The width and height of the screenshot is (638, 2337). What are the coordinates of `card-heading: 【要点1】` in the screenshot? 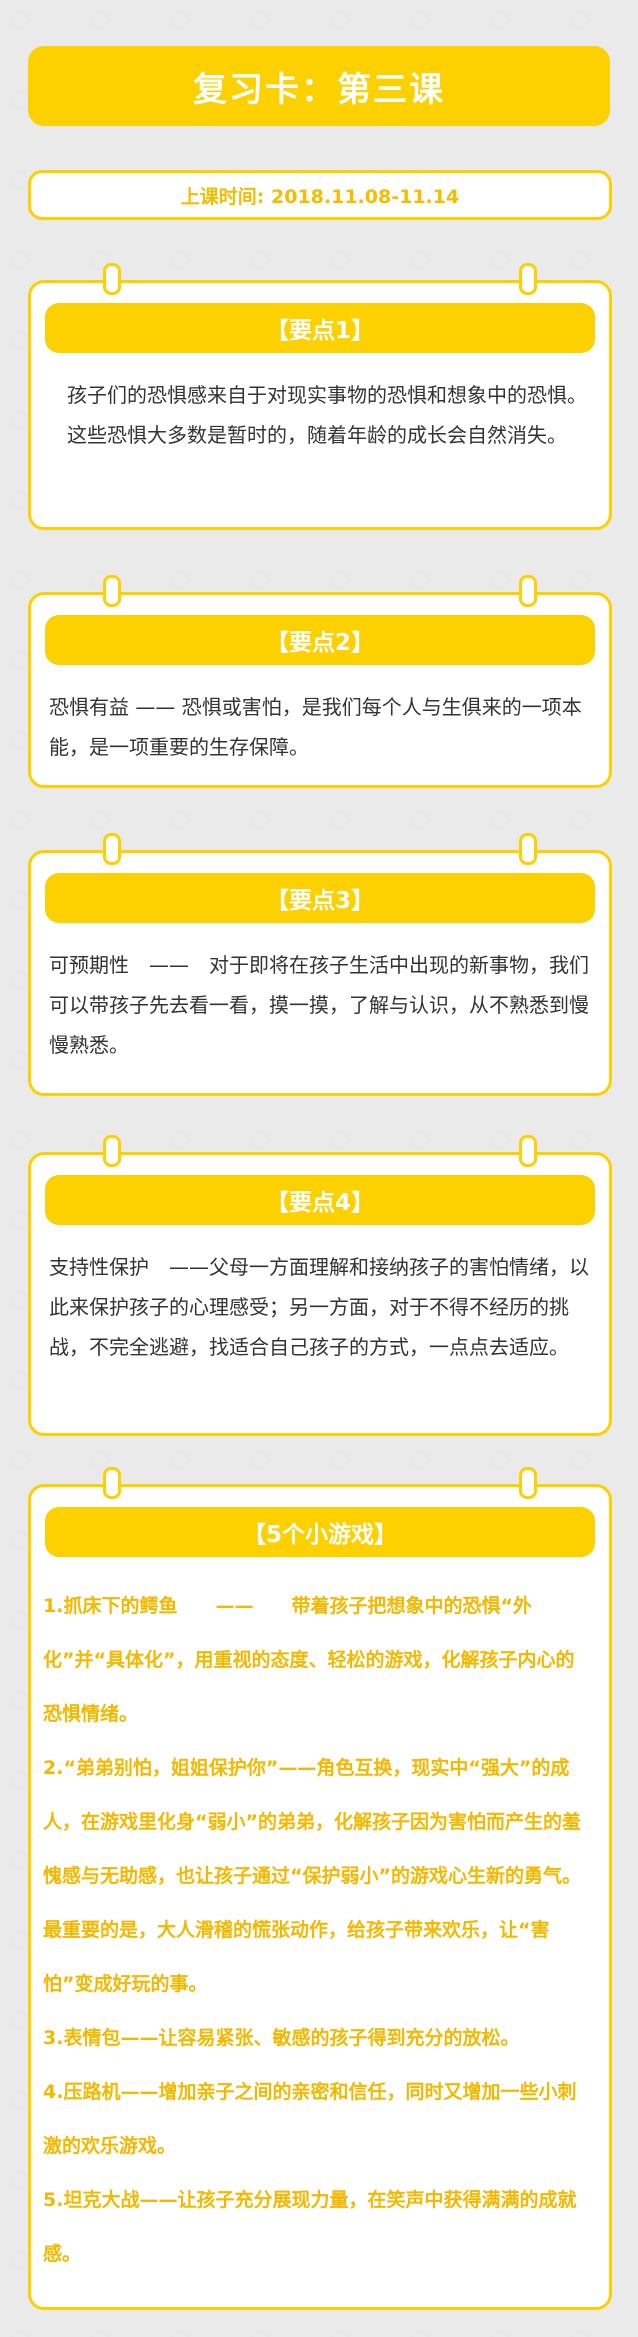 It's located at (320, 328).